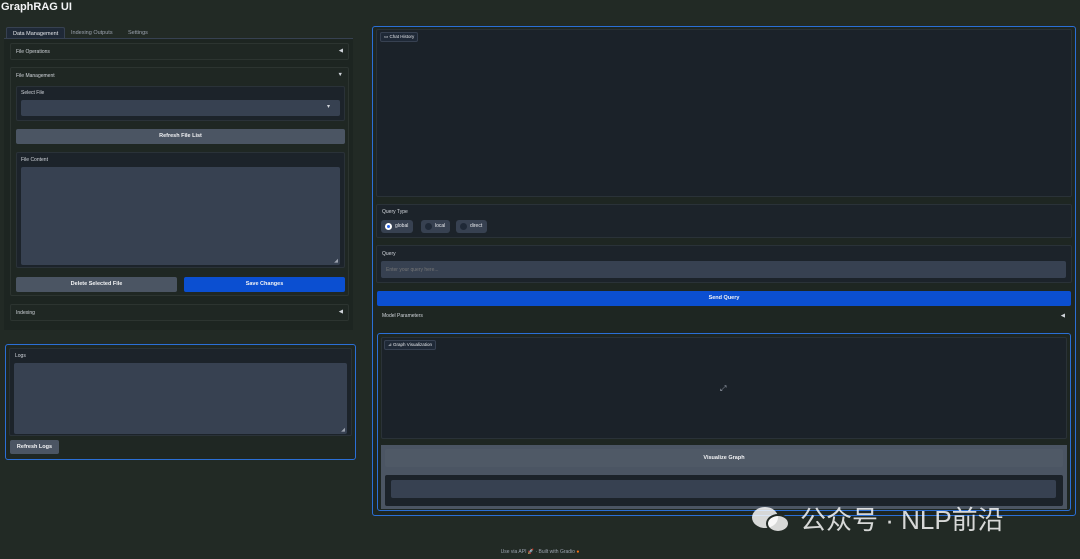  What do you see at coordinates (390, 344) in the screenshot?
I see `chart-icon: ⊿` at bounding box center [390, 344].